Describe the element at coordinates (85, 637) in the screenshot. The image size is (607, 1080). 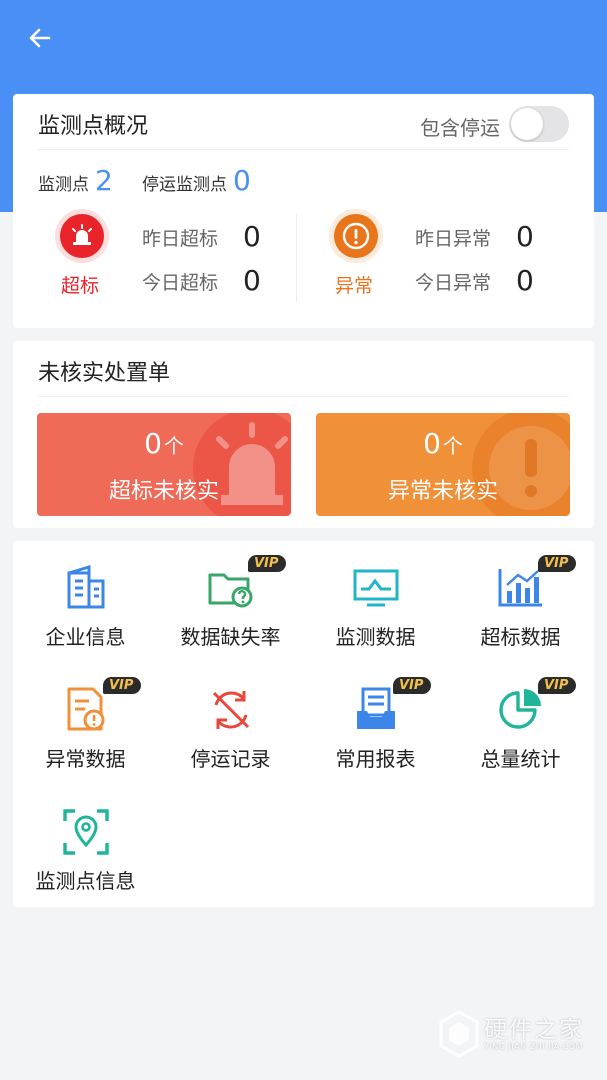
I see `menu-item-label: 企业信息` at that location.